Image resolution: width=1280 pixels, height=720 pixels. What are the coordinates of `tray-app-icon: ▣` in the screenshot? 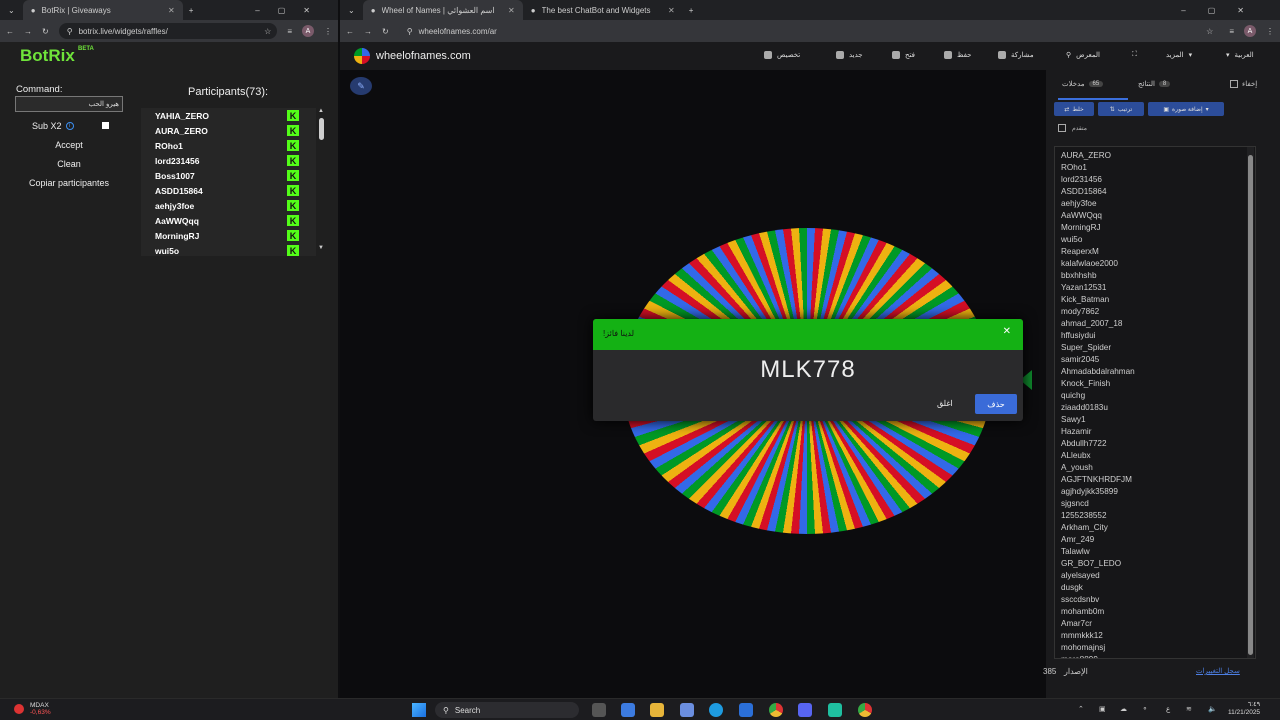 It's located at (1102, 709).